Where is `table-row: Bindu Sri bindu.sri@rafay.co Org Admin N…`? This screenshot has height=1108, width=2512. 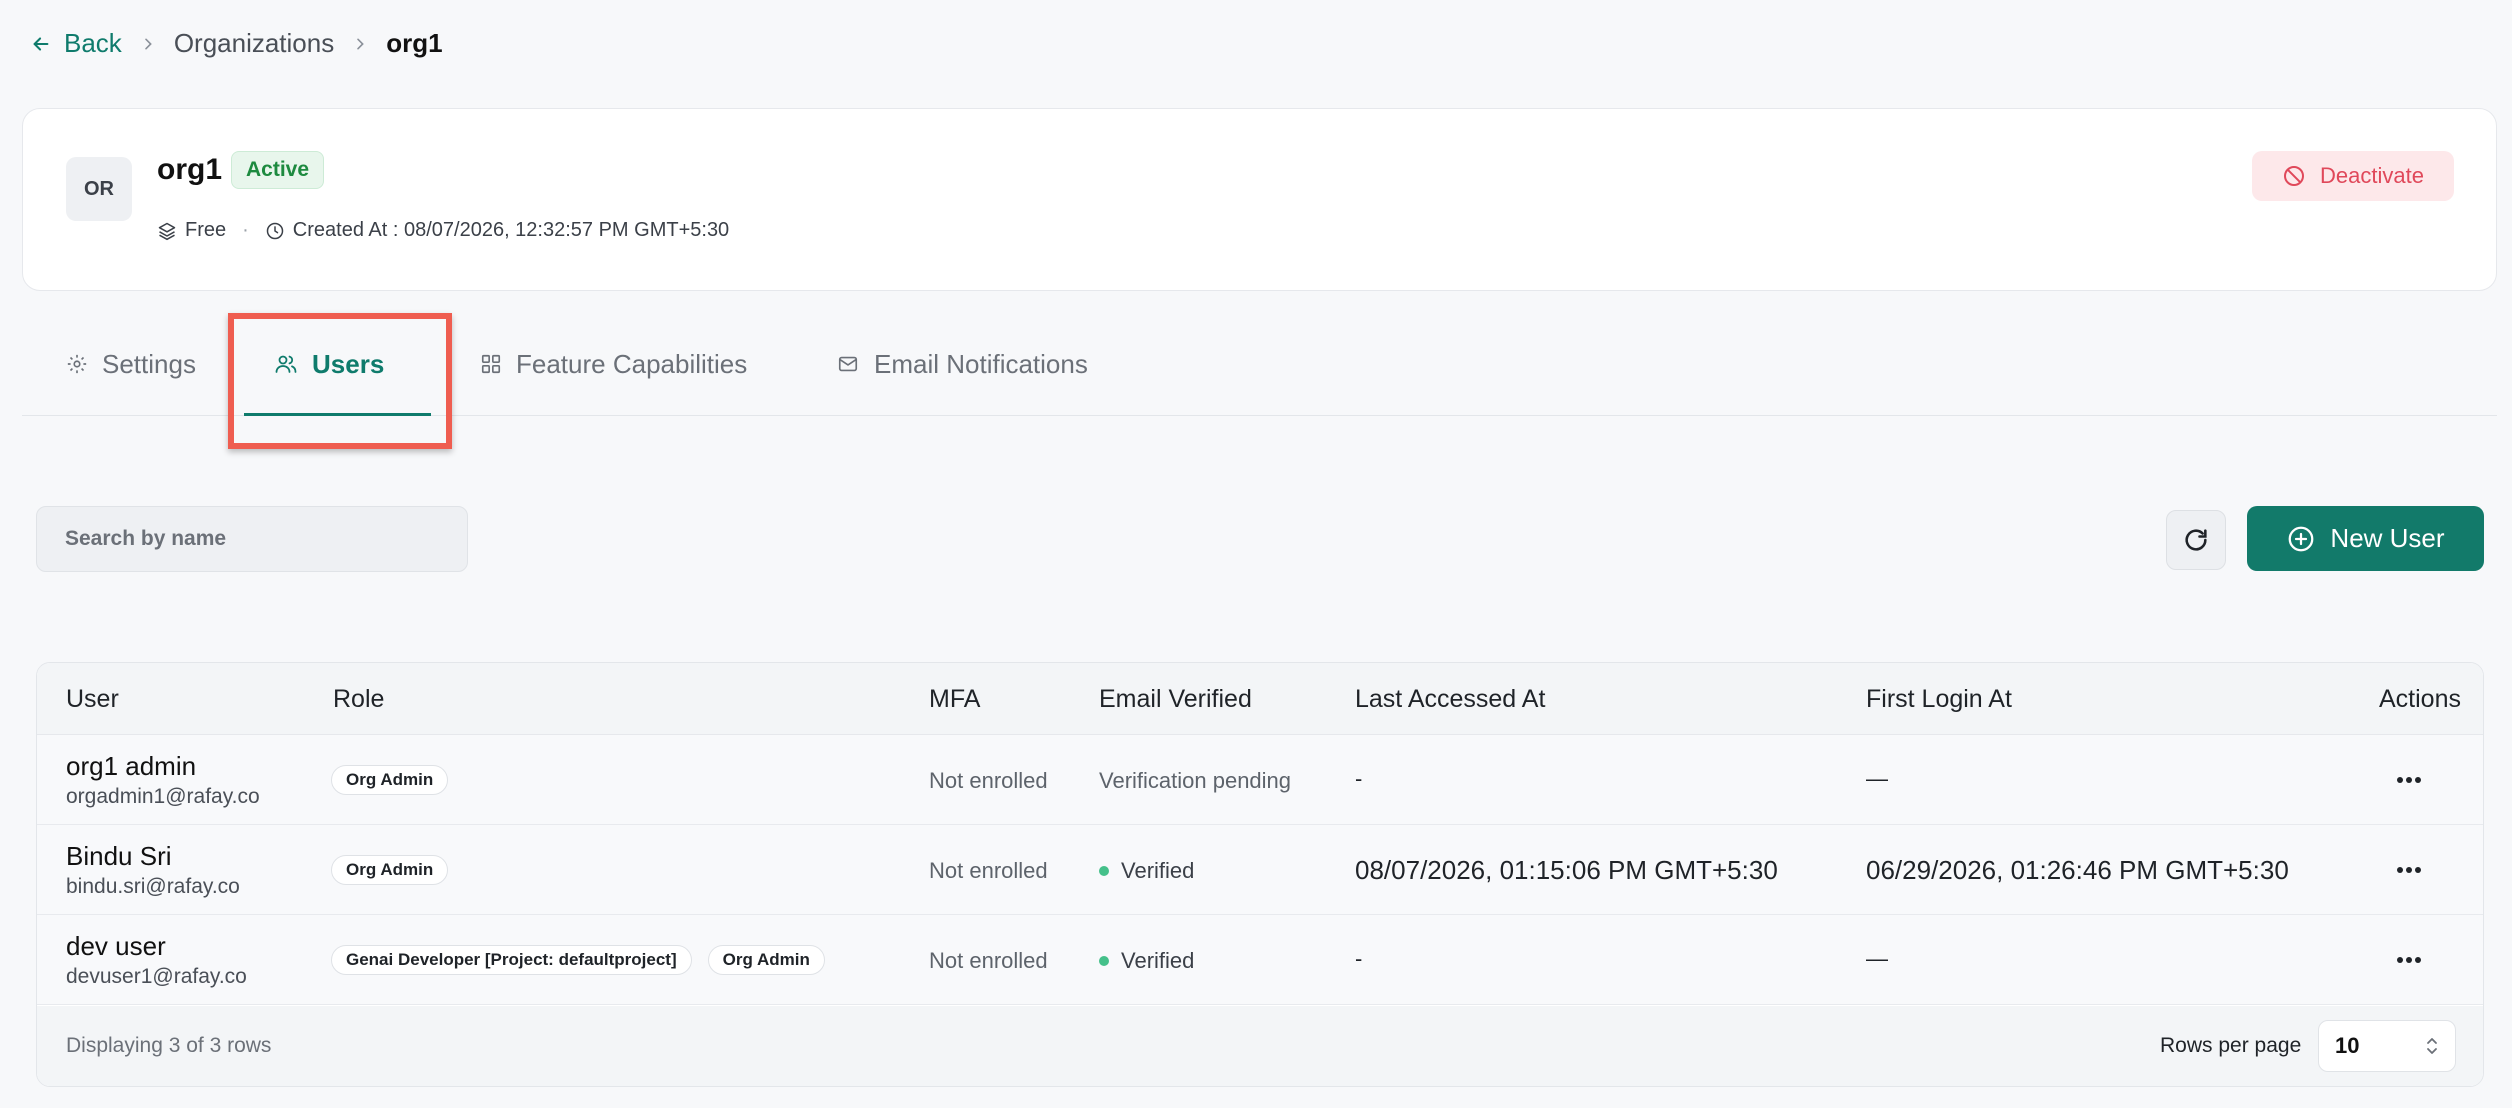
table-row: Bindu Sri bindu.sri@rafay.co Org Admin N… is located at coordinates (1260, 870).